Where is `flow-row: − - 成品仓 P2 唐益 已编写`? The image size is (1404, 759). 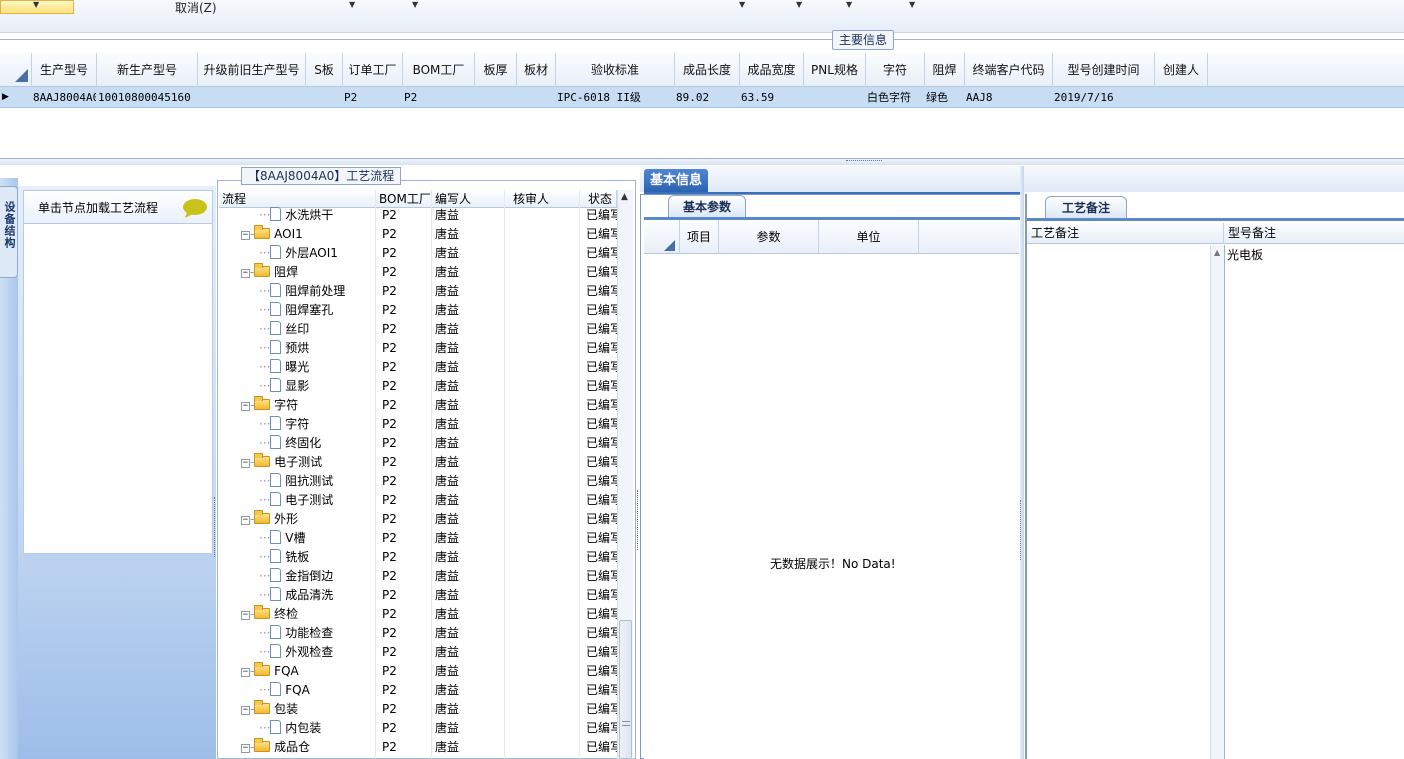 flow-row: − - 成品仓 P2 唐益 已编写 is located at coordinates (418, 747).